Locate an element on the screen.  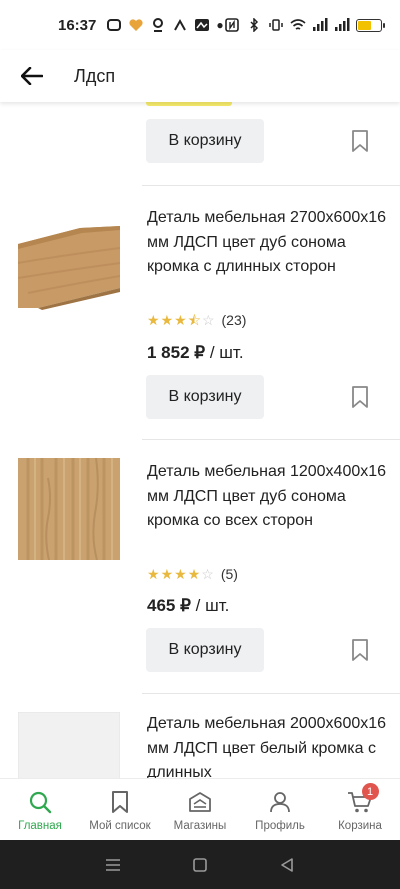
rating-count: (5) is located at coordinates (229, 574).